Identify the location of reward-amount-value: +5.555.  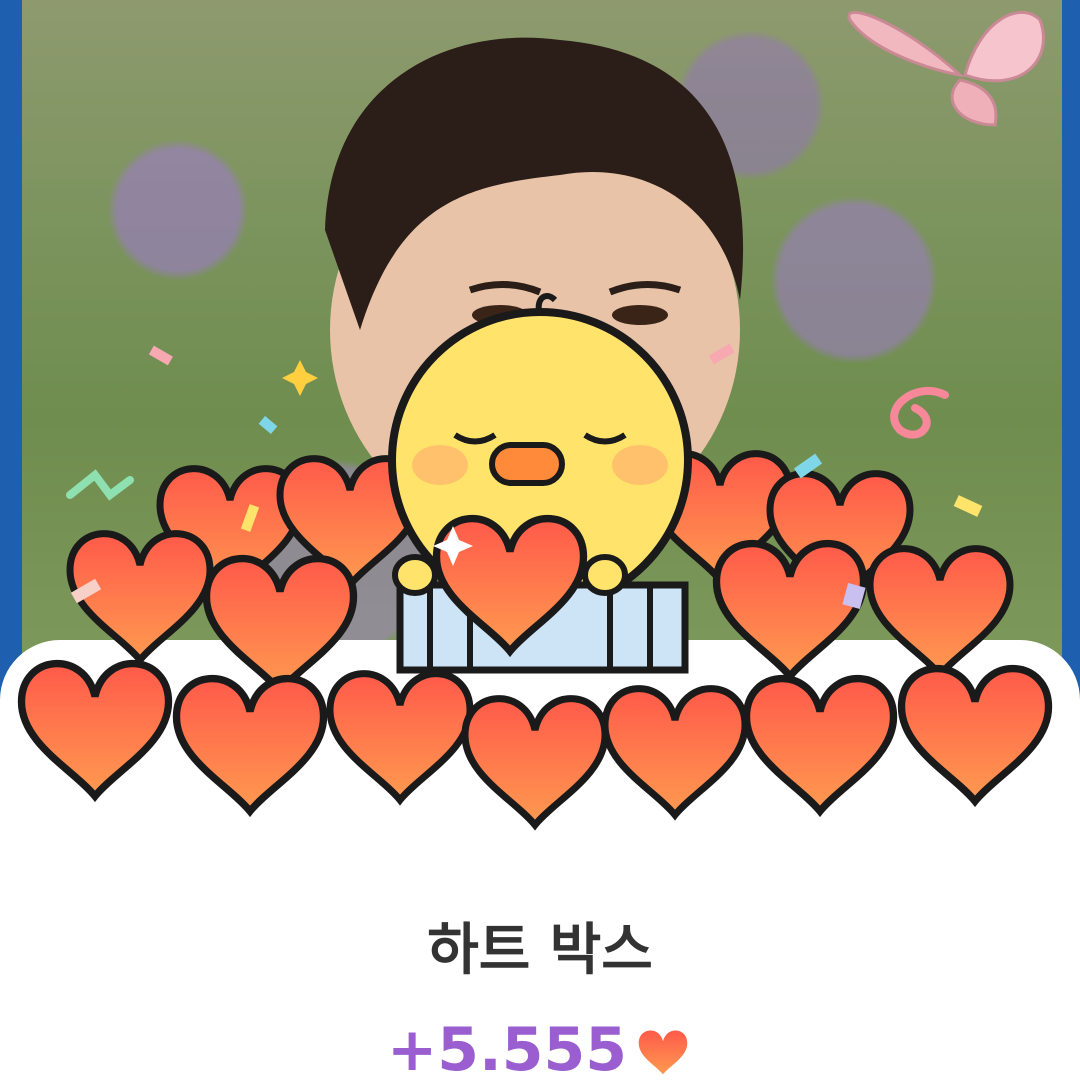
(507, 1047).